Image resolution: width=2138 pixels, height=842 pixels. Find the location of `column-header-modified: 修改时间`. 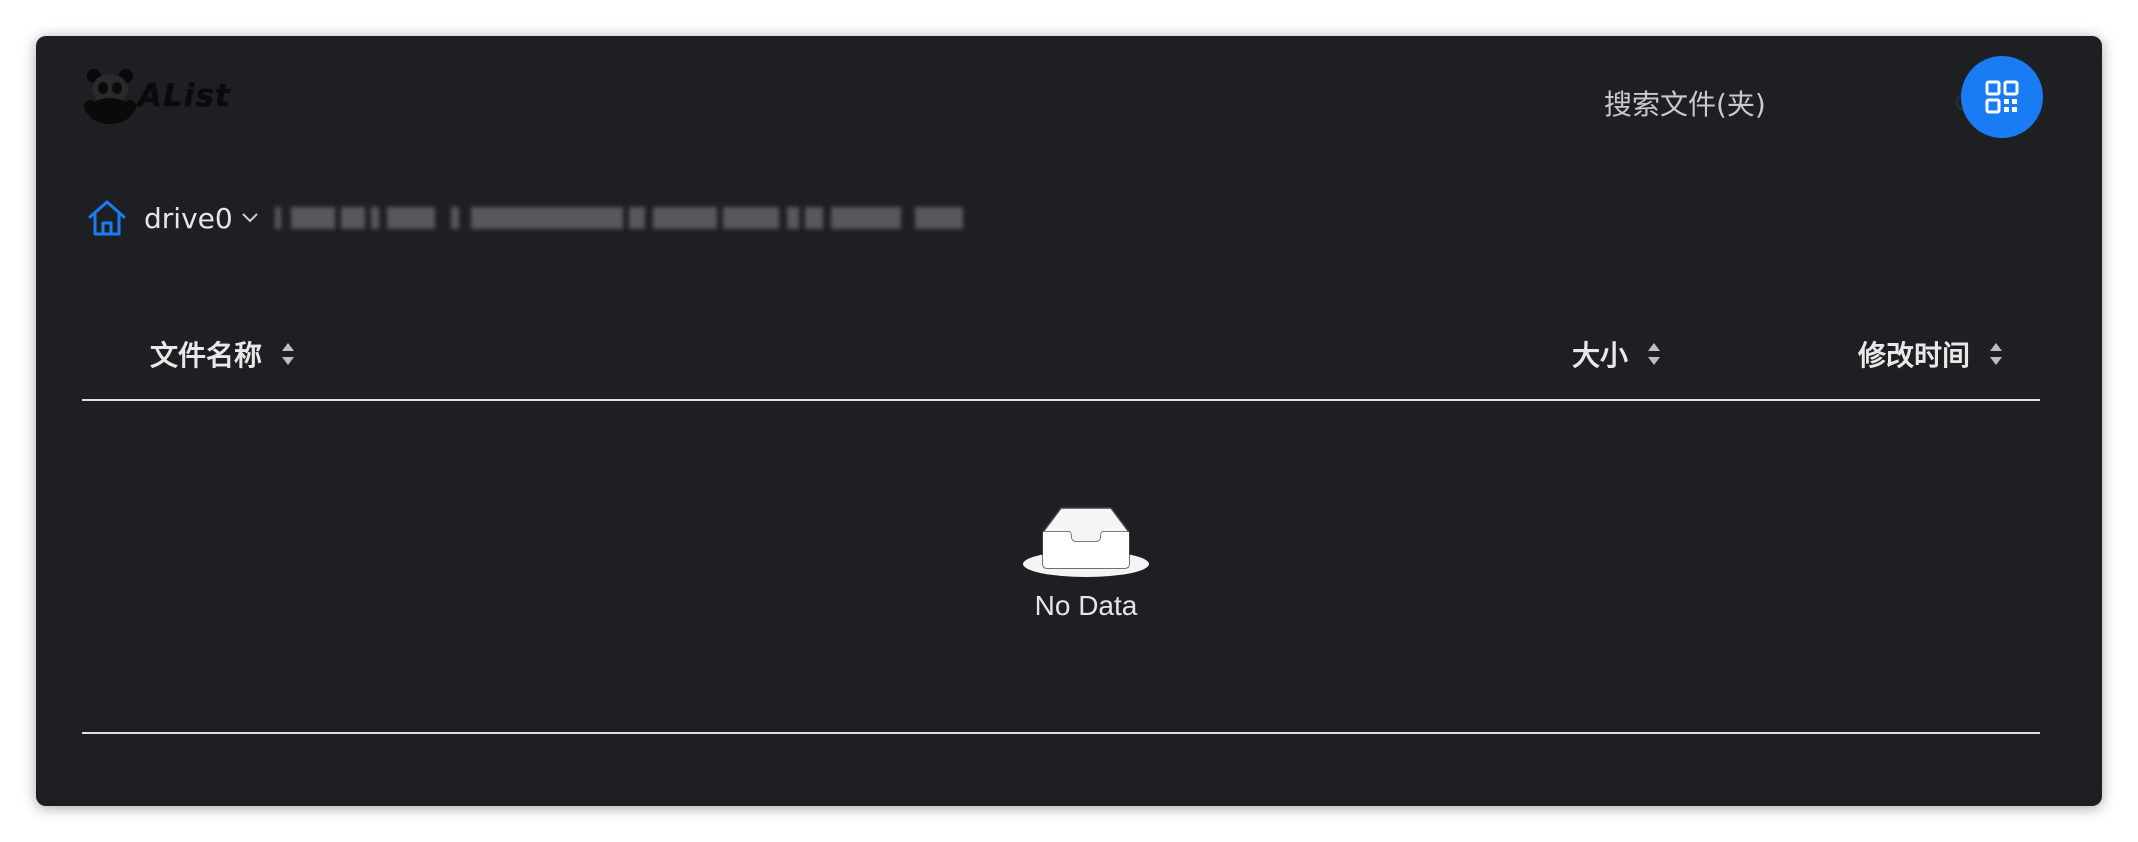

column-header-modified: 修改时间 is located at coordinates (1931, 354).